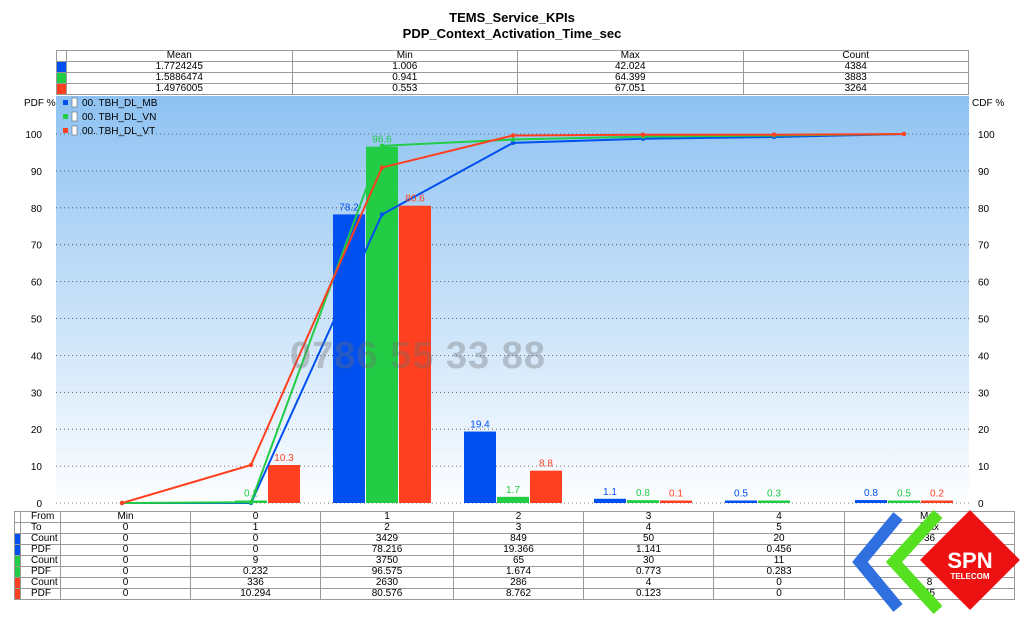 The height and width of the screenshot is (617, 1024). I want to click on y-right-axis-label: CDF %, so click(988, 103).